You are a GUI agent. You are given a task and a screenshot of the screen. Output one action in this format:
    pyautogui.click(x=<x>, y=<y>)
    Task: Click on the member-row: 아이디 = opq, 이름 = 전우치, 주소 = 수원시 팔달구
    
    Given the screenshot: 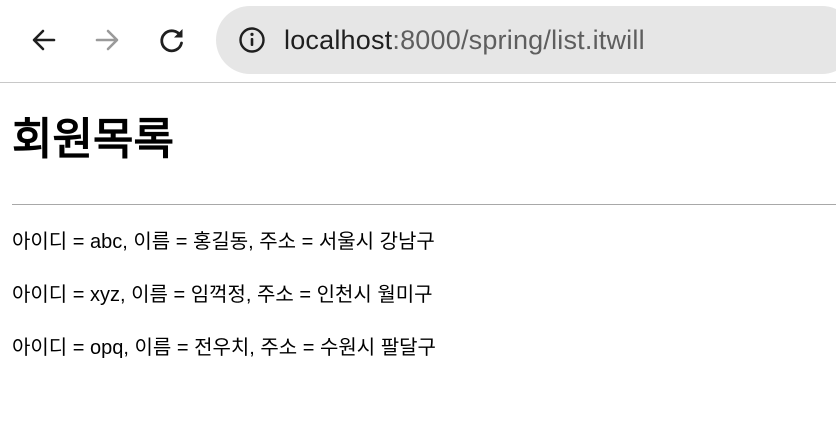 What is the action you would take?
    pyautogui.click(x=224, y=348)
    